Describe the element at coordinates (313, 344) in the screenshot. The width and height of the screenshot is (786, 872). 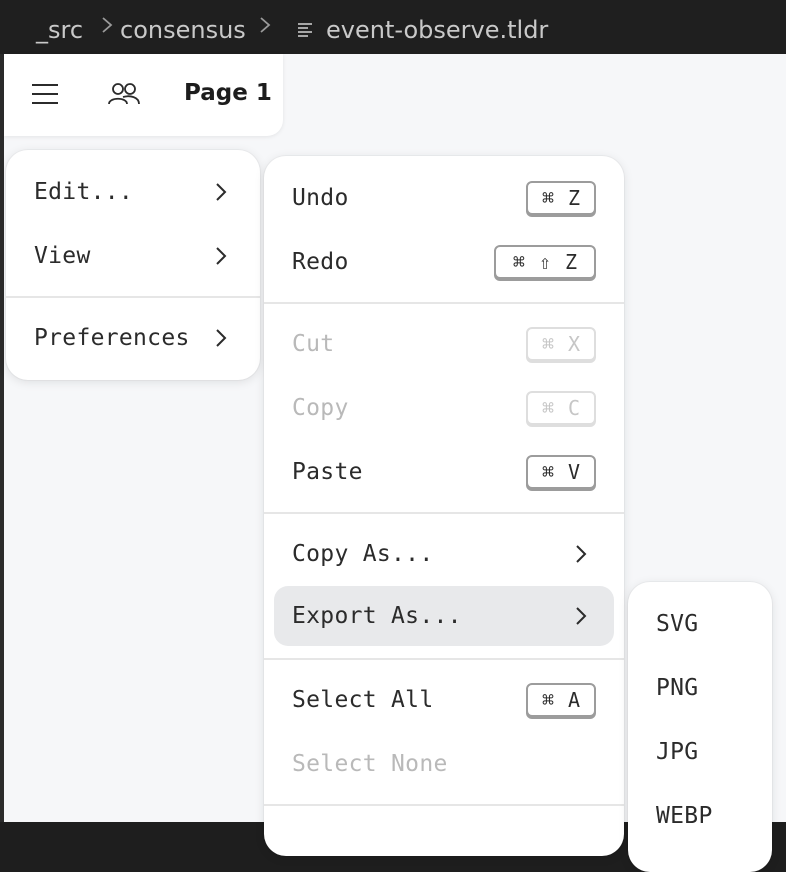
I see `menu-item-label: Cut` at that location.